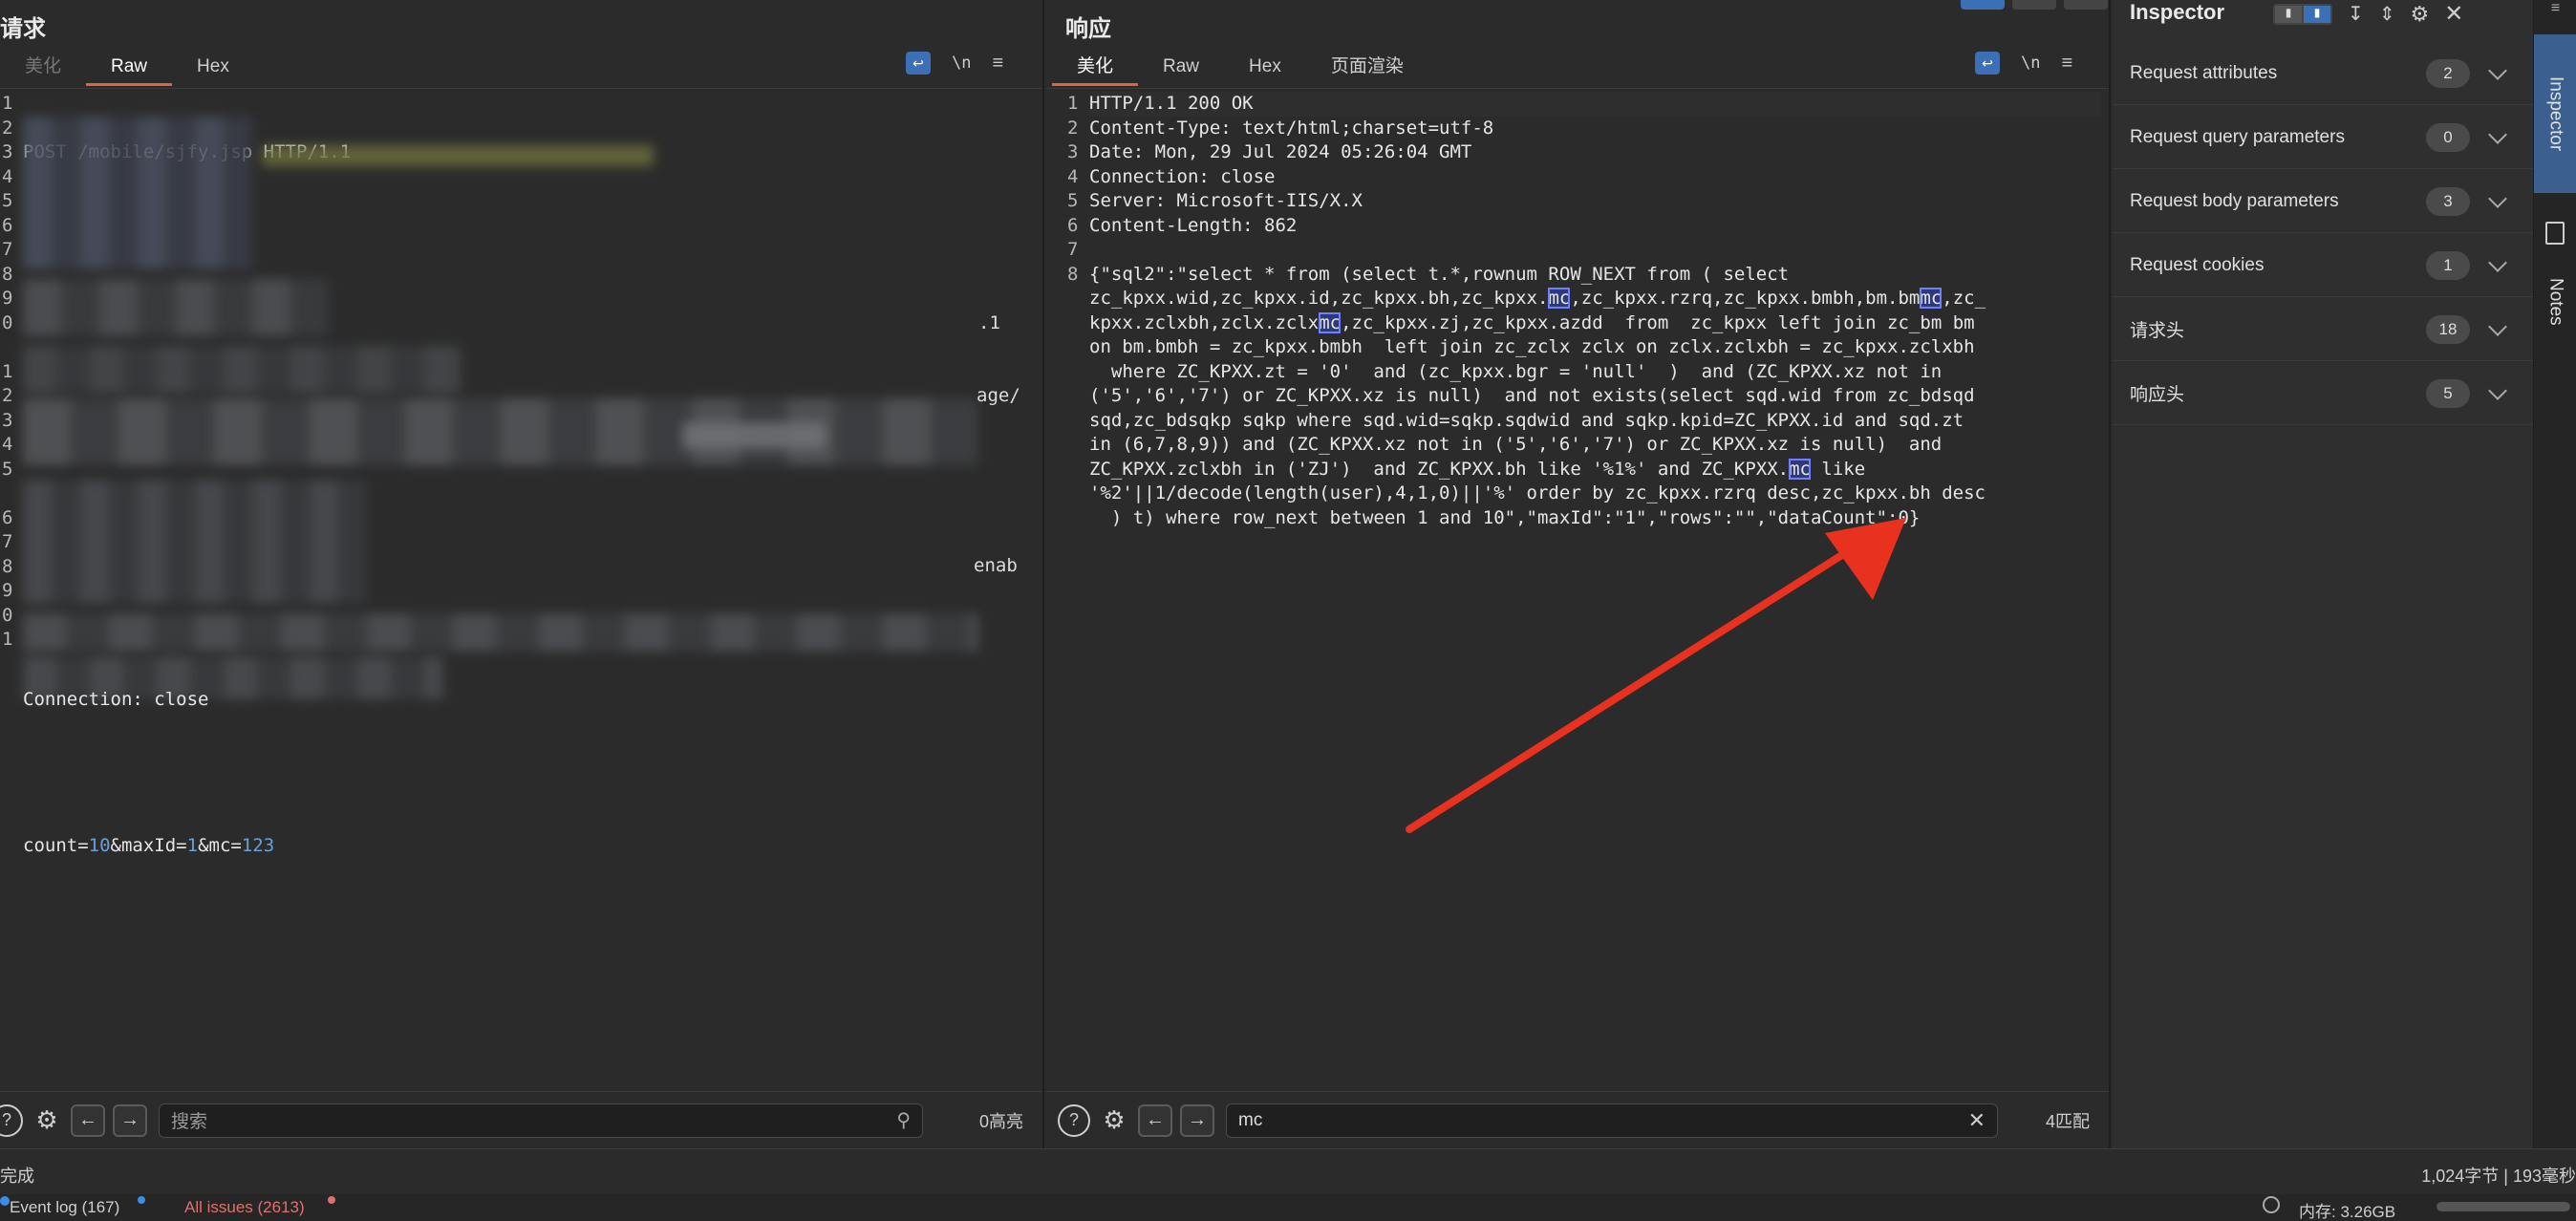 The image size is (2576, 1221). What do you see at coordinates (2323, 202) in the screenshot?
I see `inspector-section: Request body parameters 3` at bounding box center [2323, 202].